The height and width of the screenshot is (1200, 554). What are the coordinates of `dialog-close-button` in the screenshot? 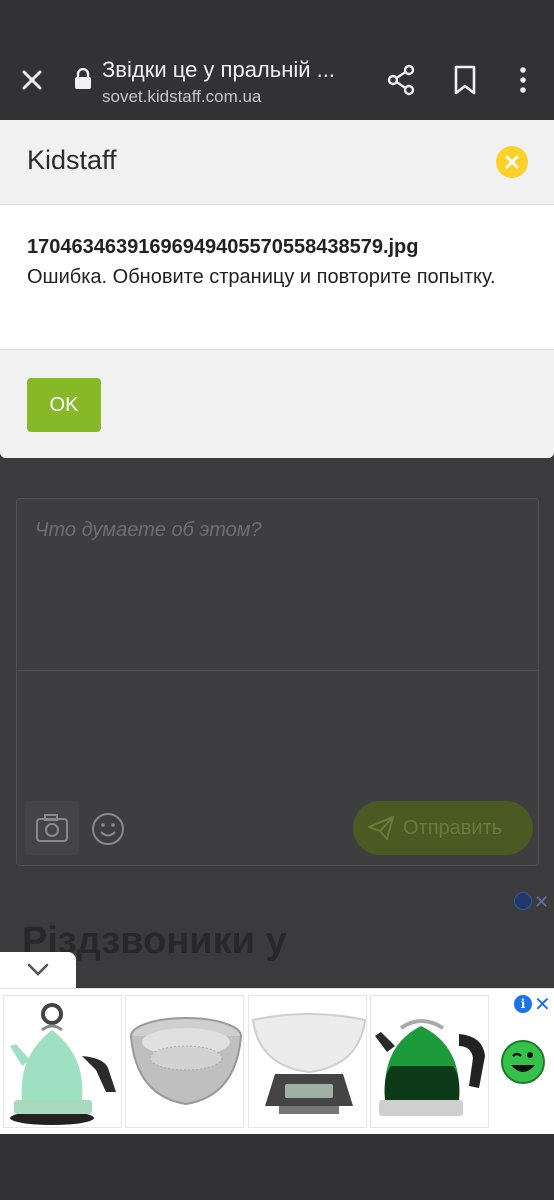 It's located at (512, 162).